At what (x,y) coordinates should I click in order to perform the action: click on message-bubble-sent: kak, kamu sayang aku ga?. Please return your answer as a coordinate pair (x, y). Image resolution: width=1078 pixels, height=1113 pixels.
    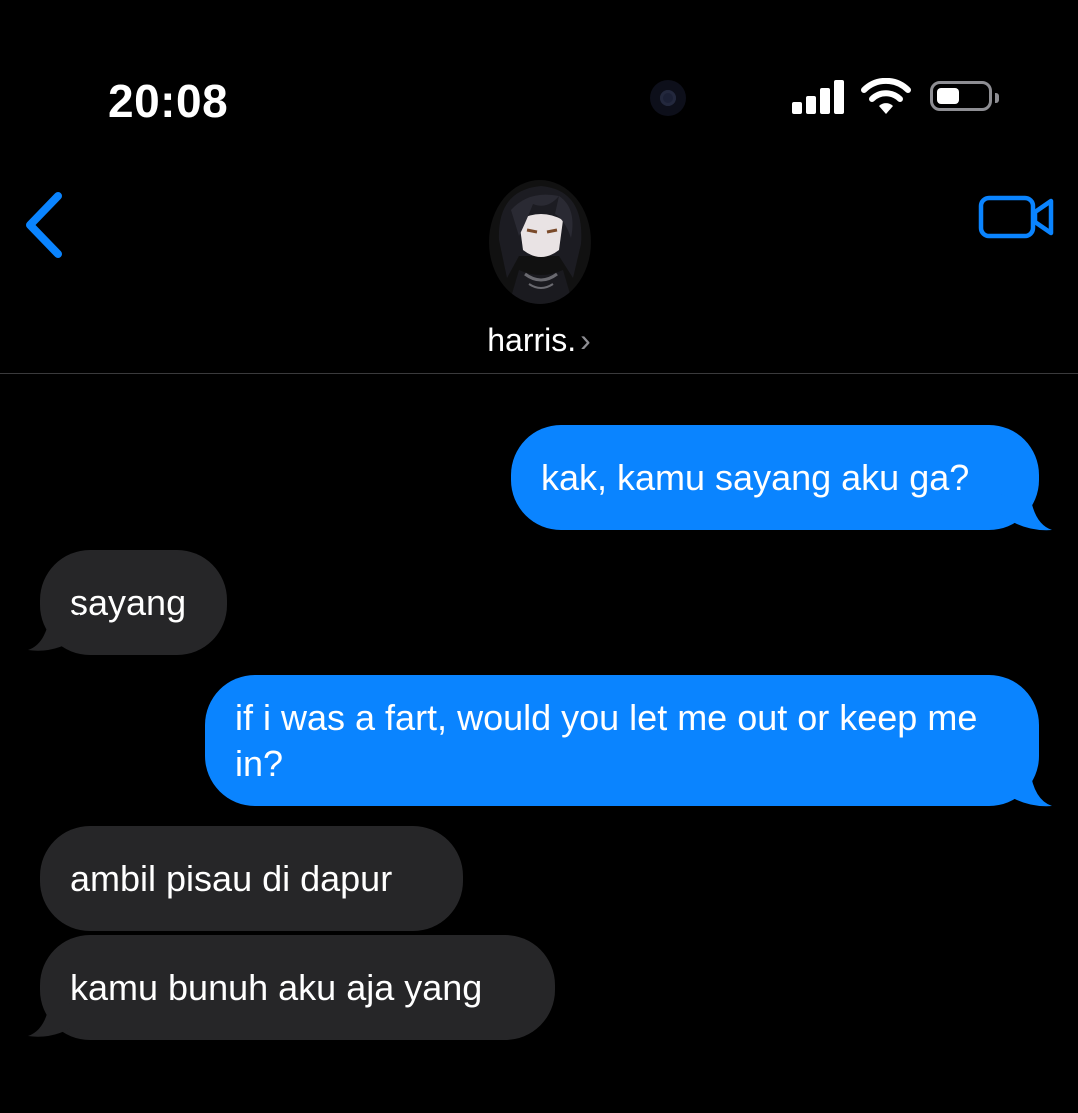
    Looking at the image, I should click on (775, 477).